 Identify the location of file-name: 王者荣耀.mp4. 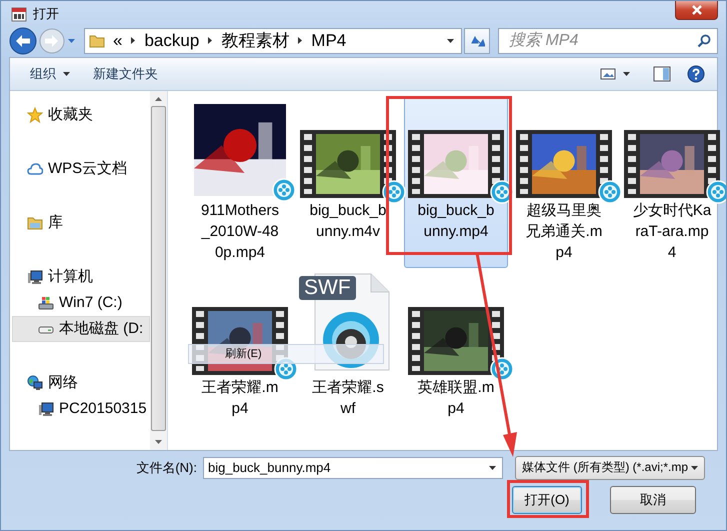
(240, 397).